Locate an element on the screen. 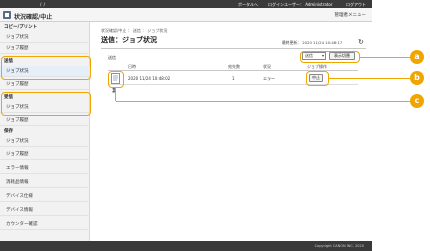  sidebar-item-store-job-status: ジョブ状況 is located at coordinates (45, 141).